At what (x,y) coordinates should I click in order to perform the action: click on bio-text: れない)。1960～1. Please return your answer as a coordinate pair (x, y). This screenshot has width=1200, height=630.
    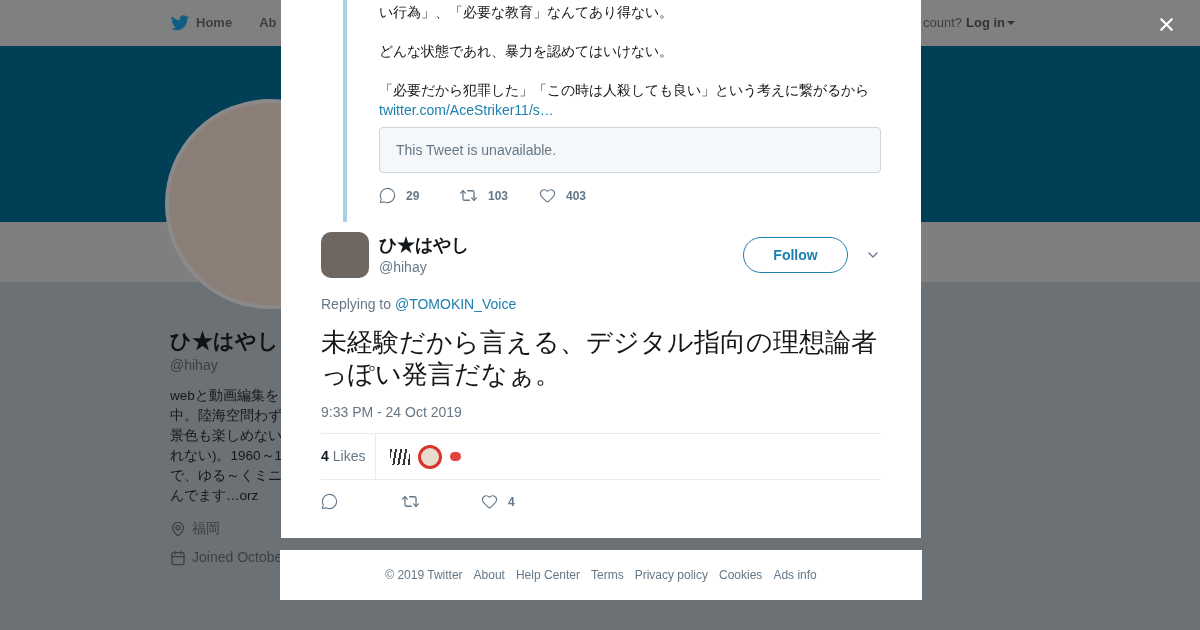
    Looking at the image, I should click on (226, 456).